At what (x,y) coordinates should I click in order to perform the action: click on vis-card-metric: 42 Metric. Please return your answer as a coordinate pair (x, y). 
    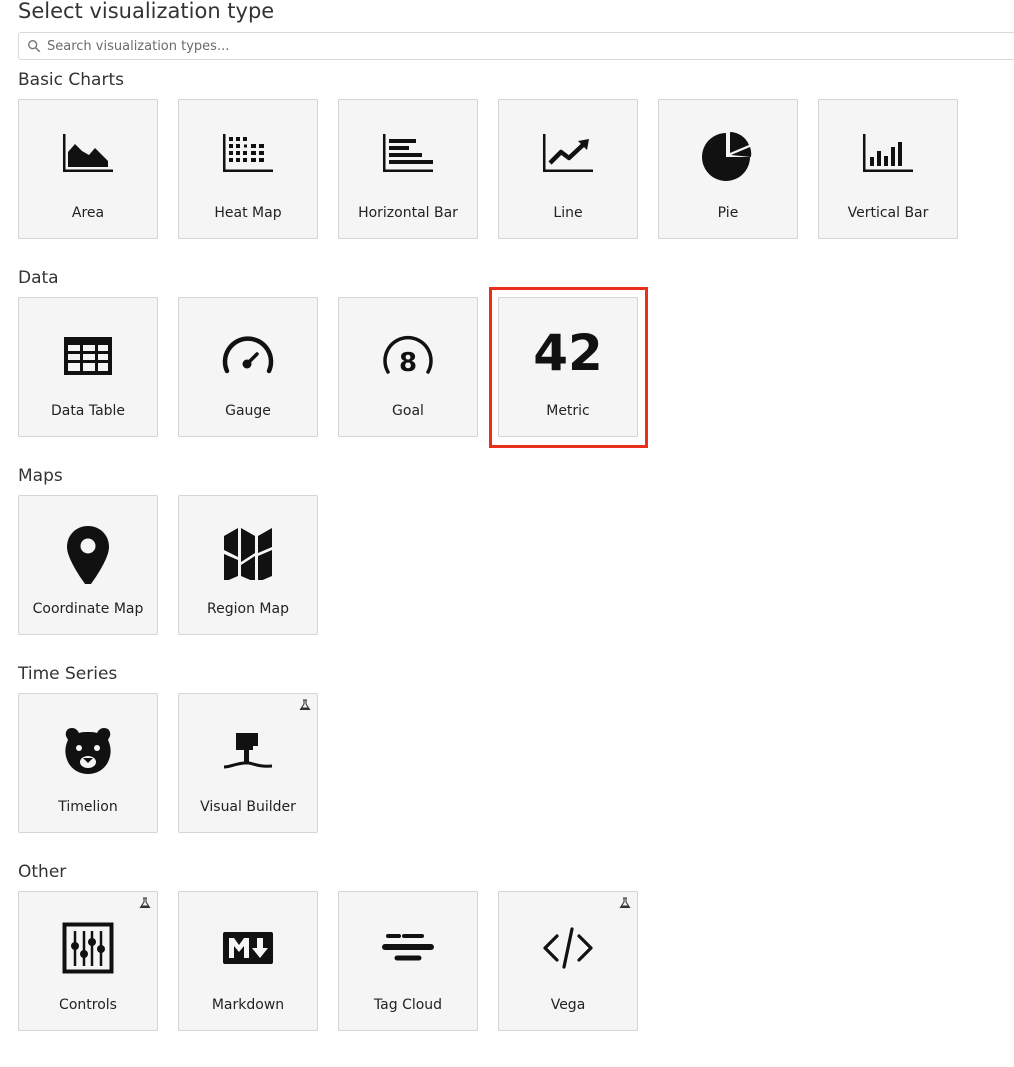
    Looking at the image, I should click on (568, 367).